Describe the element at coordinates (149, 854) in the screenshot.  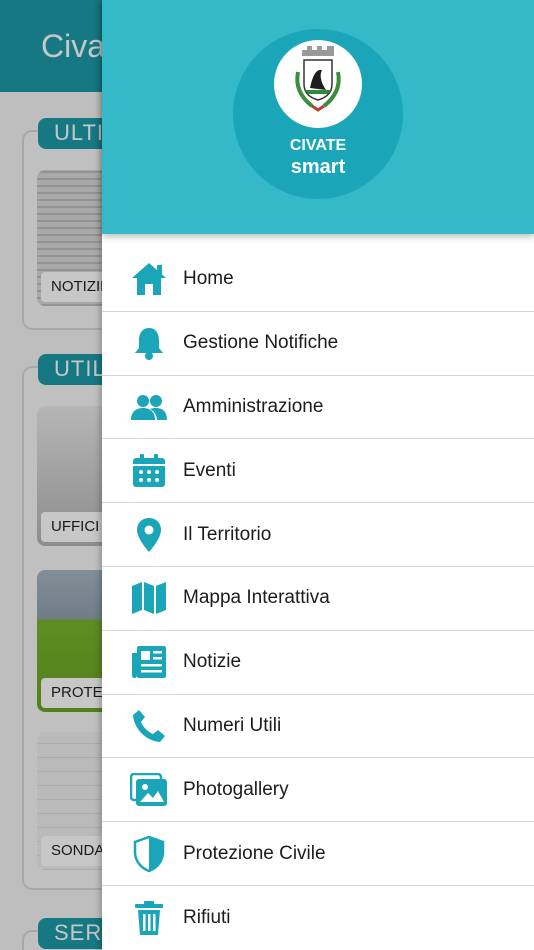
I see `shield-icon` at that location.